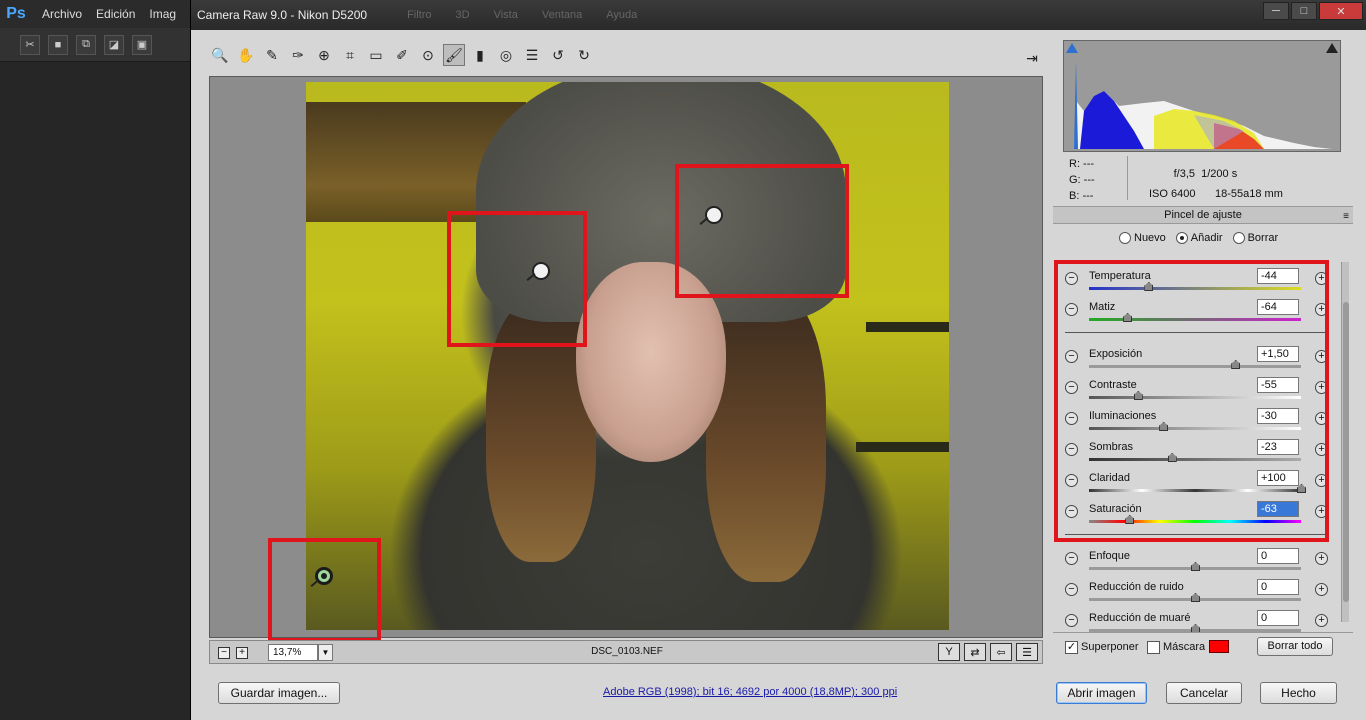  I want to click on ghost-menu-vista: Vista, so click(505, 15).